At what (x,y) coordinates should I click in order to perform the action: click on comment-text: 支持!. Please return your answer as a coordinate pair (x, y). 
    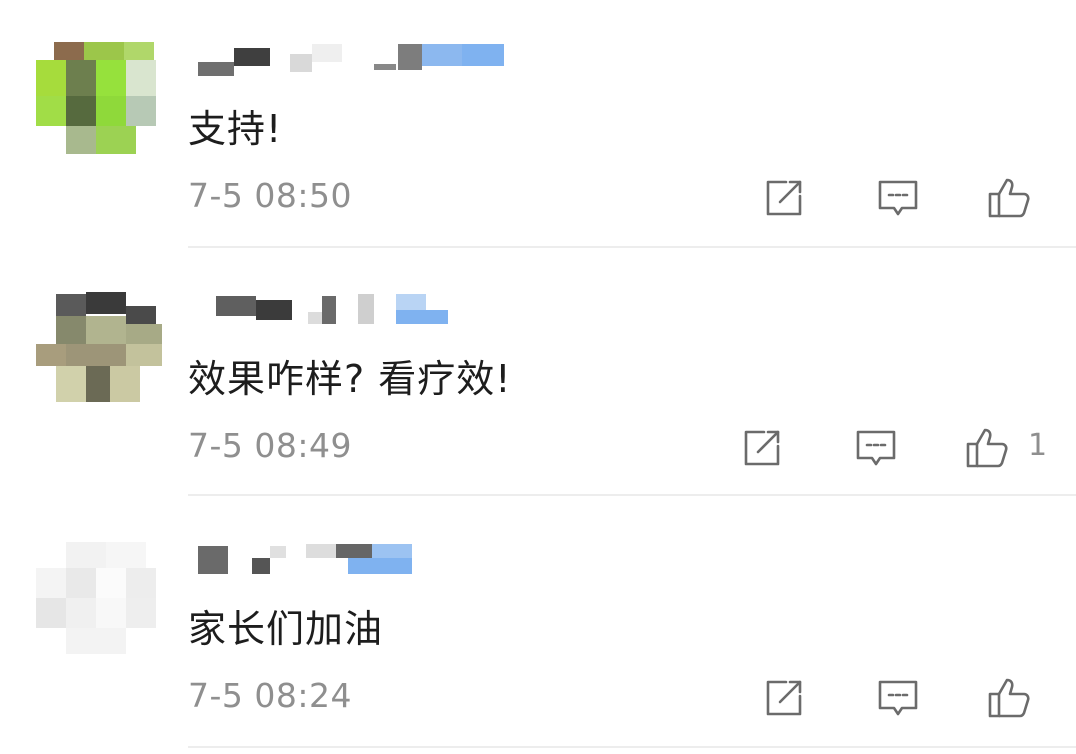
    Looking at the image, I should click on (235, 129).